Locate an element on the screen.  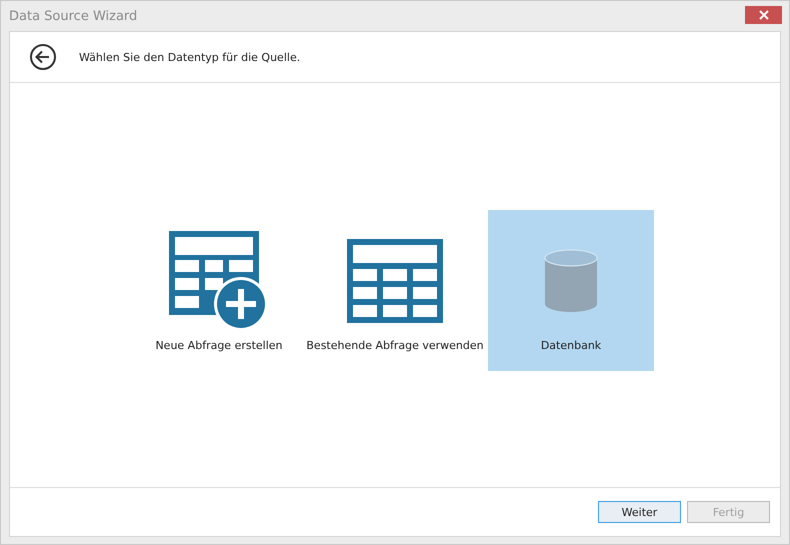
database-icon is located at coordinates (571, 280).